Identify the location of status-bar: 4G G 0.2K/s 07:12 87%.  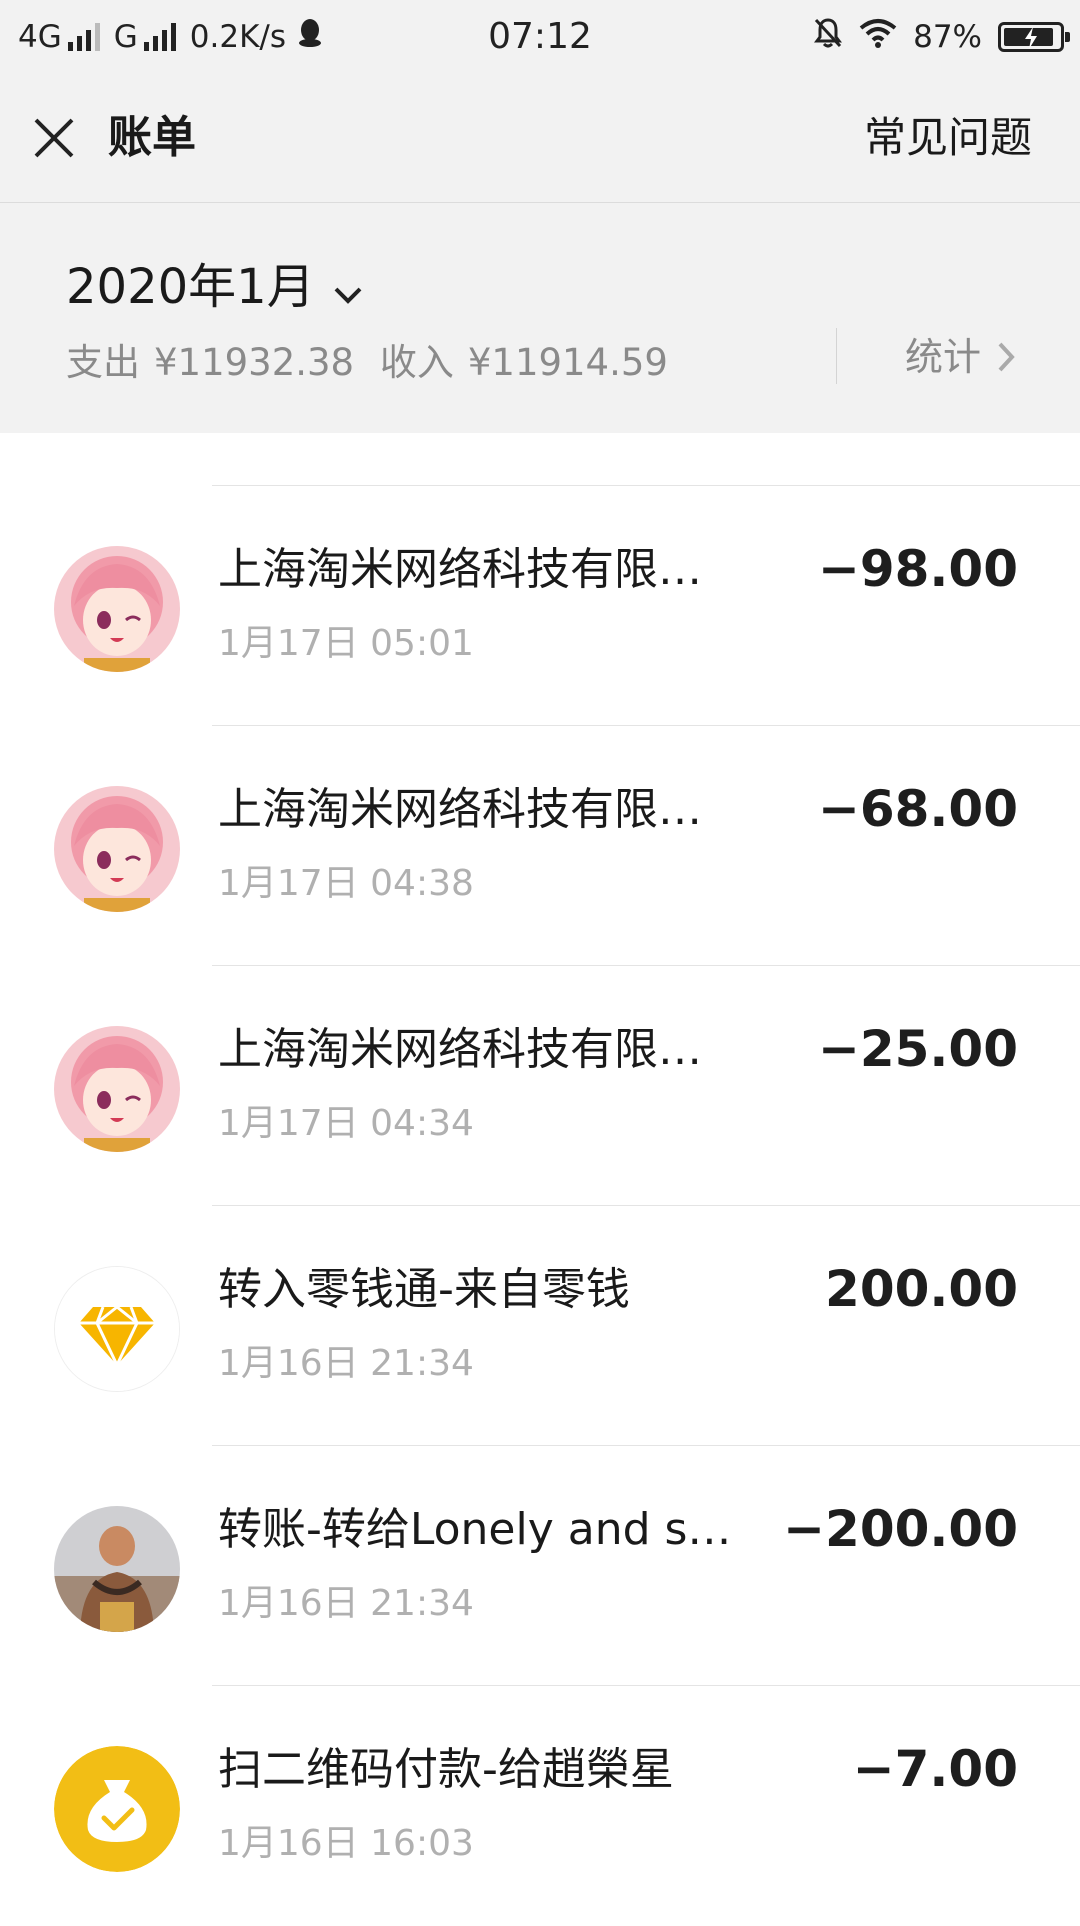
(540, 37).